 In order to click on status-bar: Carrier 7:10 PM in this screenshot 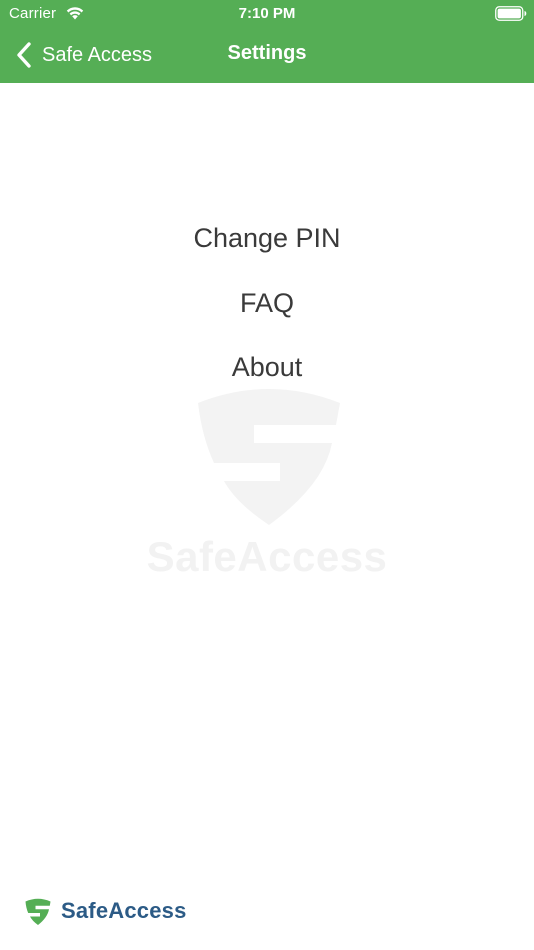, I will do `click(267, 14)`.